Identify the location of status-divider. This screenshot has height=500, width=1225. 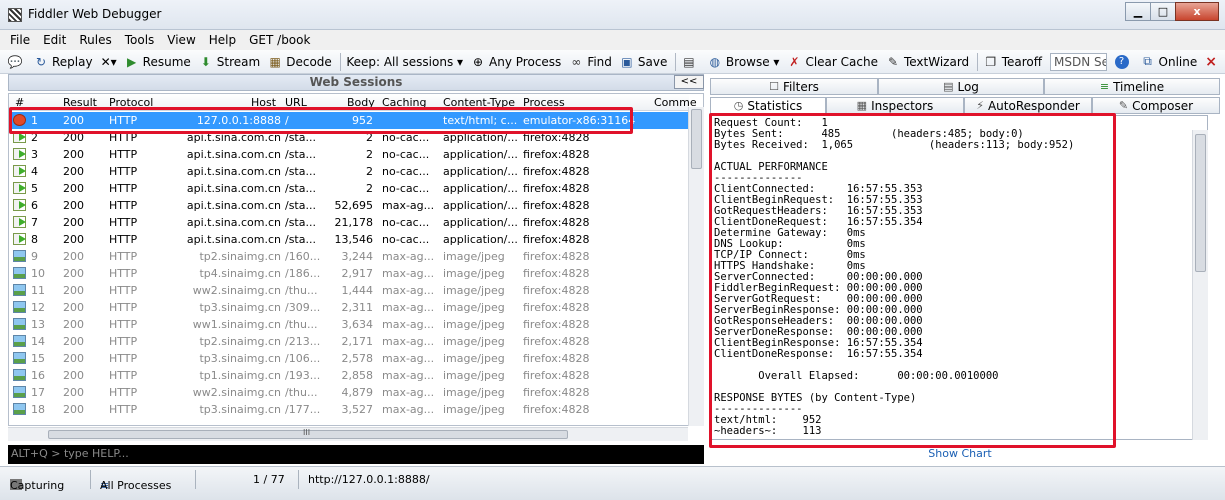
(90, 479).